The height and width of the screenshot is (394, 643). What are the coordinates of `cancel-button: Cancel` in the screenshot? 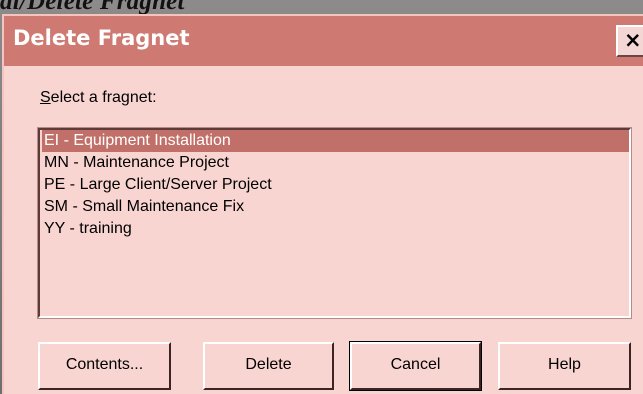 It's located at (415, 366).